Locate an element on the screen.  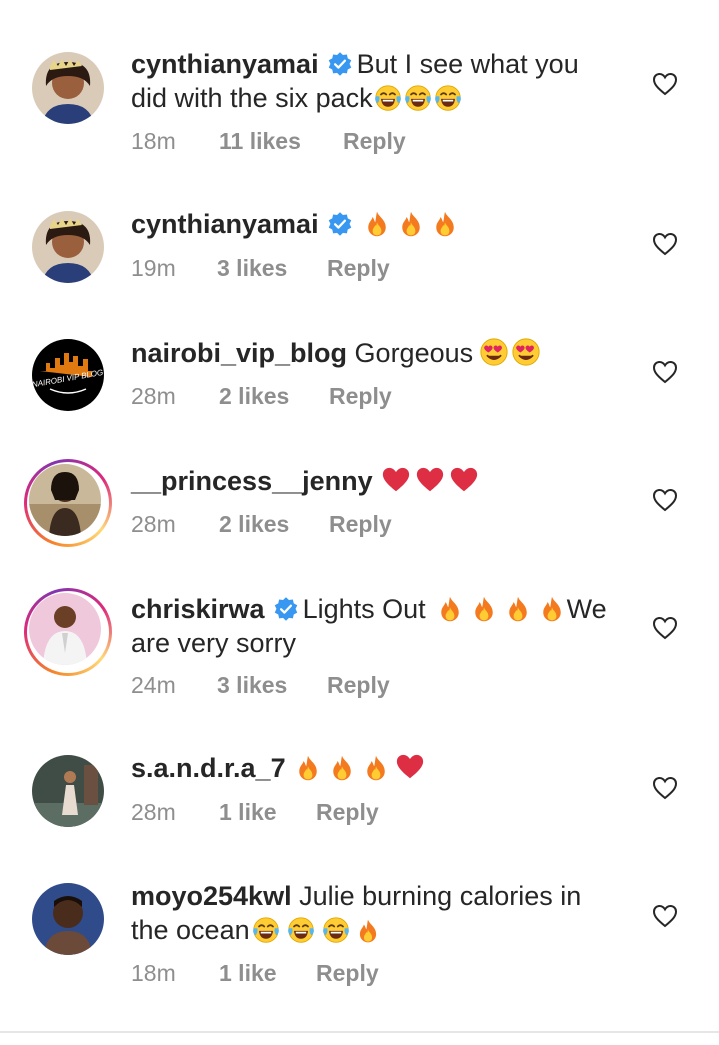
comment-username: nairobi_vip_blog is located at coordinates (239, 353).